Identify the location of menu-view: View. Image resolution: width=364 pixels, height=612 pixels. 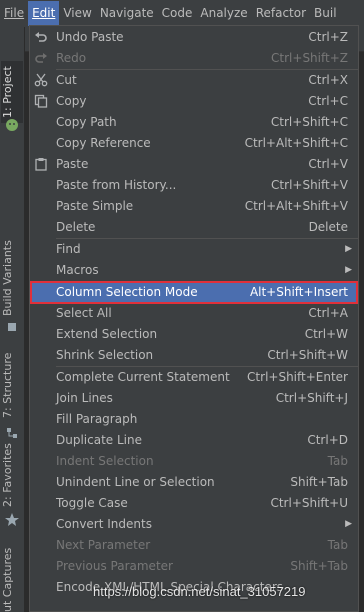
(77, 13).